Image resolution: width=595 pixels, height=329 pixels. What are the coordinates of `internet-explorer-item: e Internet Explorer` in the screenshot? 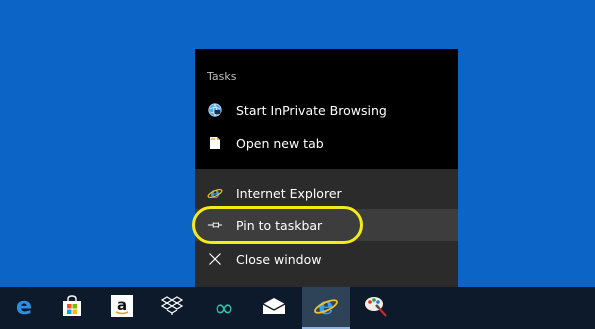 It's located at (326, 193).